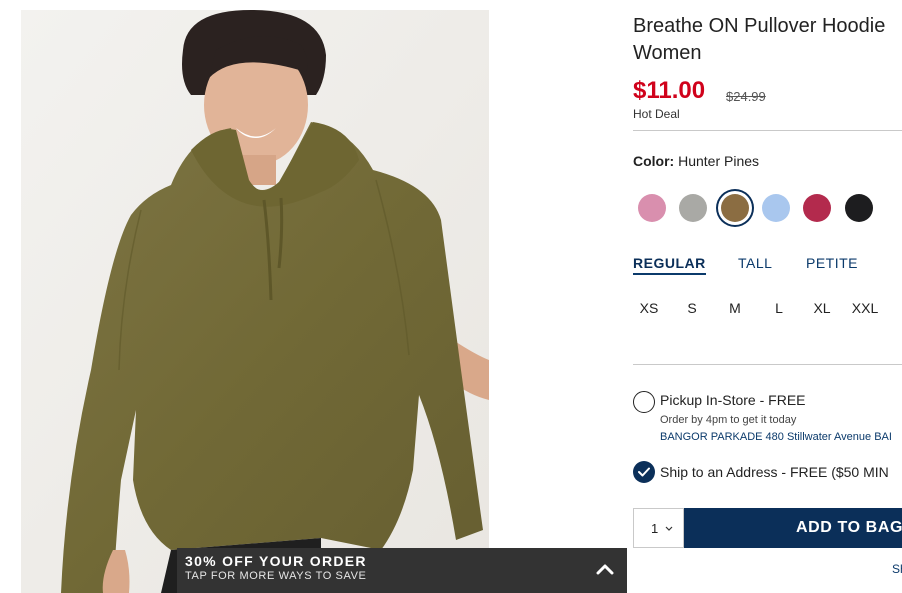 The width and height of the screenshot is (902, 593). I want to click on pickup-label: Pickup In-Store - FREE, so click(733, 400).